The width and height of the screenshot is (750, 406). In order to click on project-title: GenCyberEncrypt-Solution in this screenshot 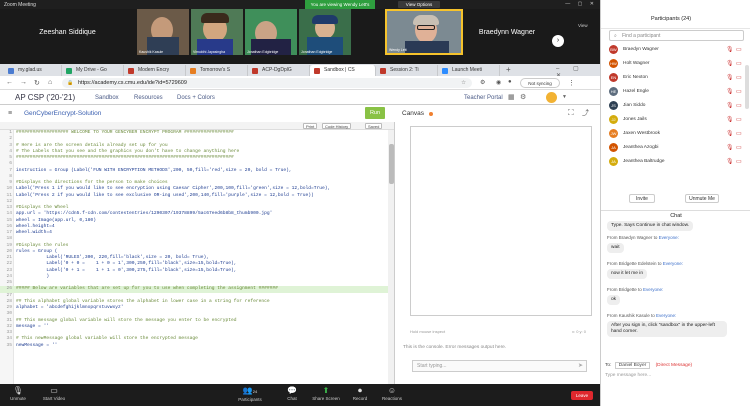, I will do `click(62, 113)`.